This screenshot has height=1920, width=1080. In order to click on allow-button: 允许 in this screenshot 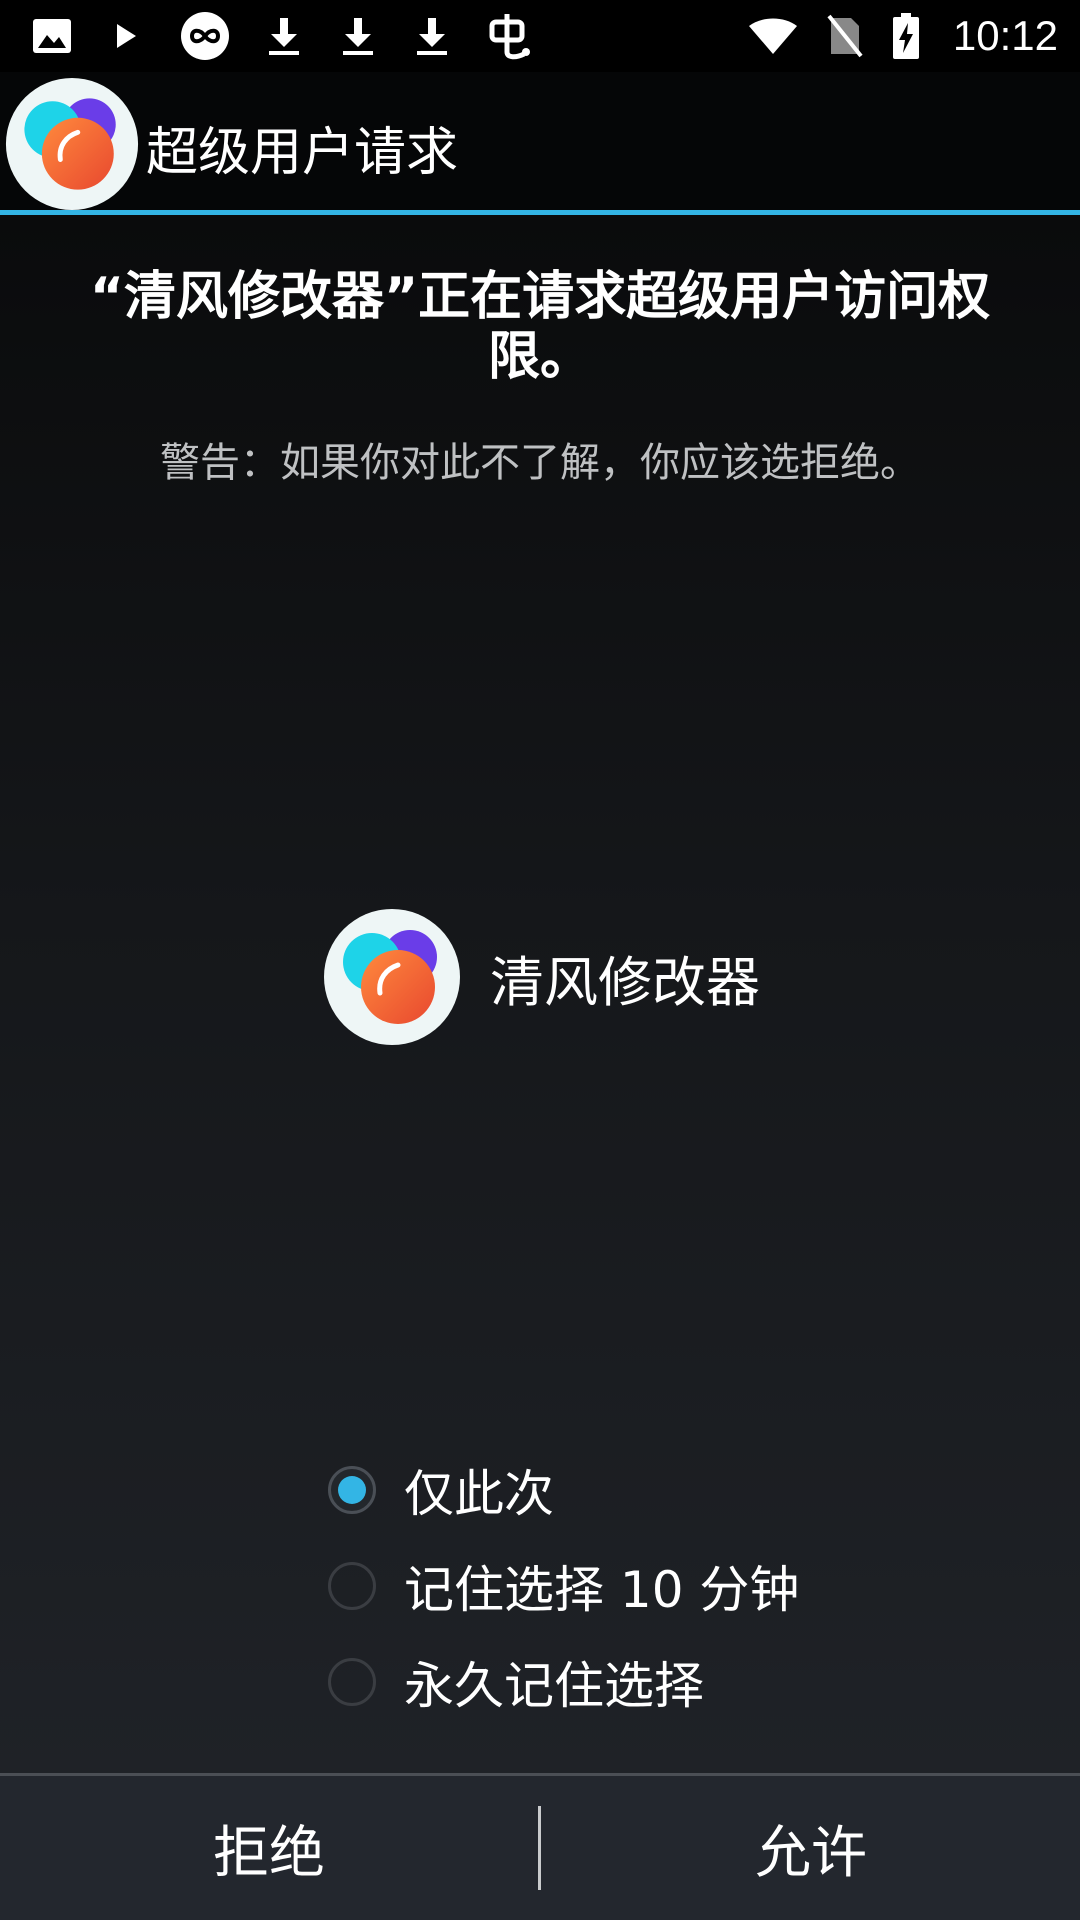, I will do `click(811, 1848)`.